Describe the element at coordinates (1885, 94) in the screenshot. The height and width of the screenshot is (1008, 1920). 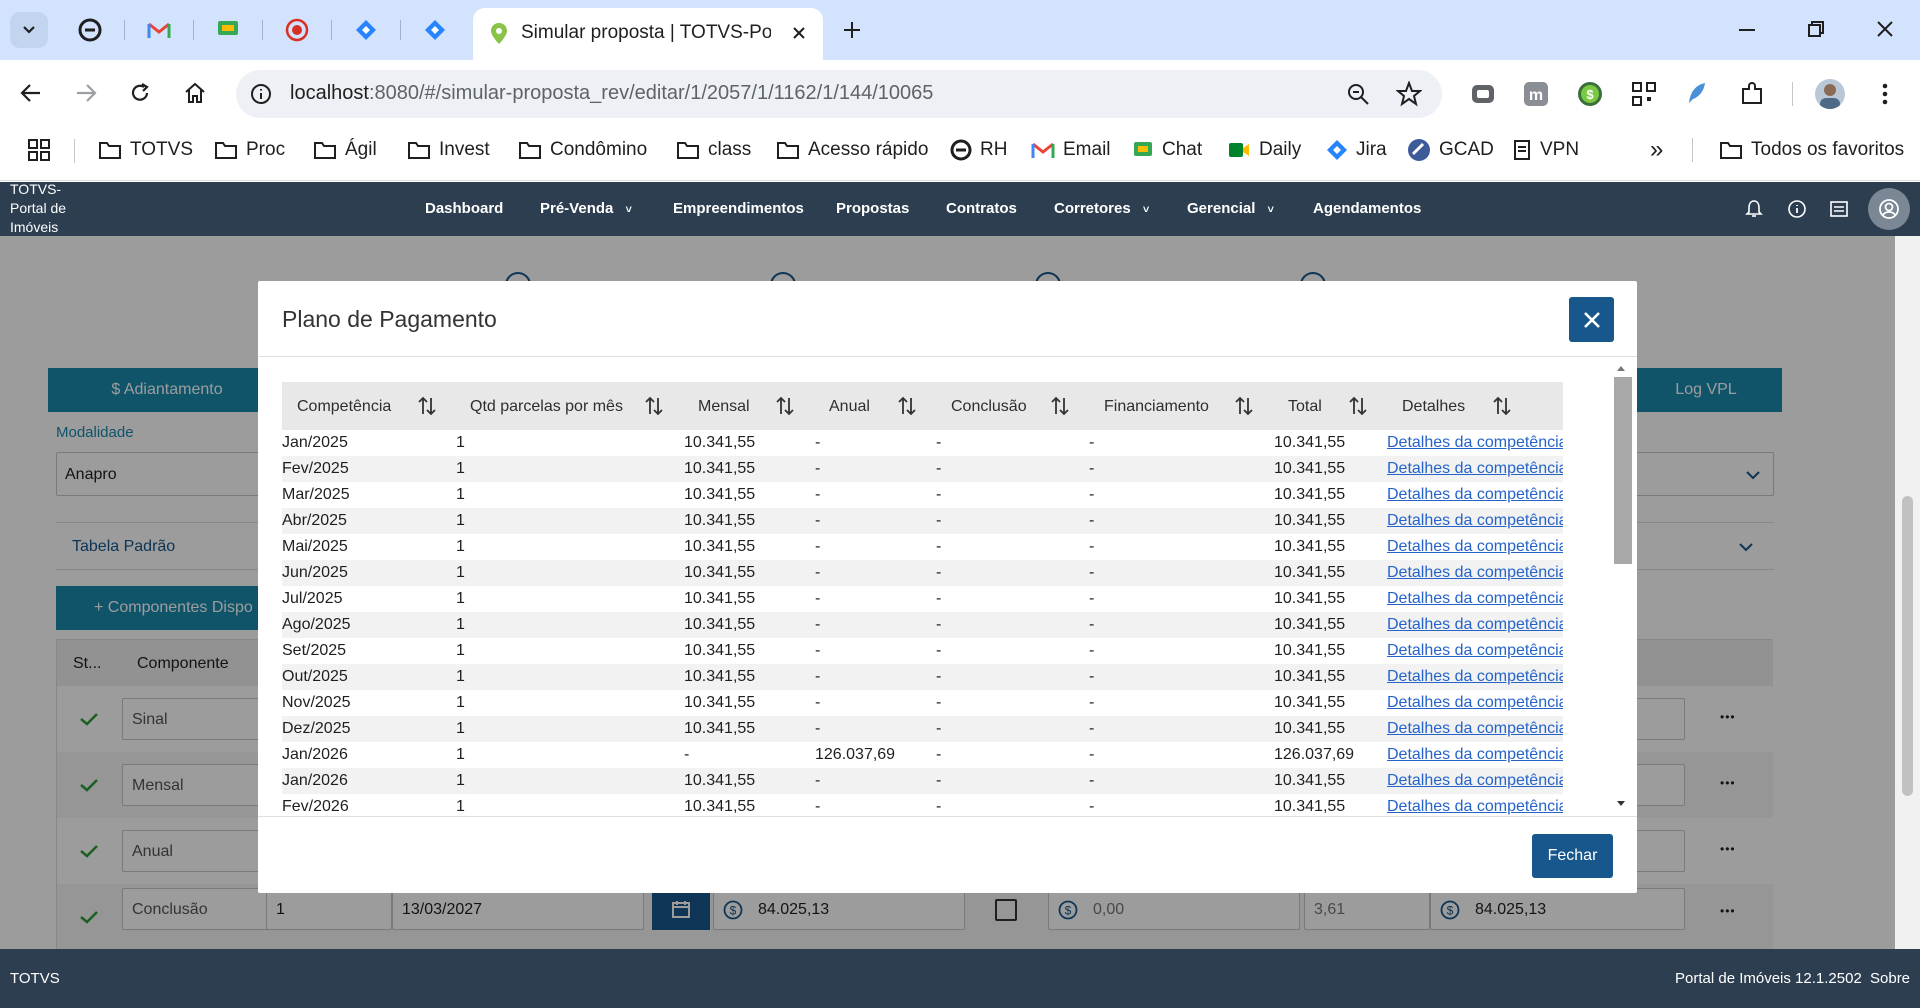
I see `browser-menu-icon` at that location.